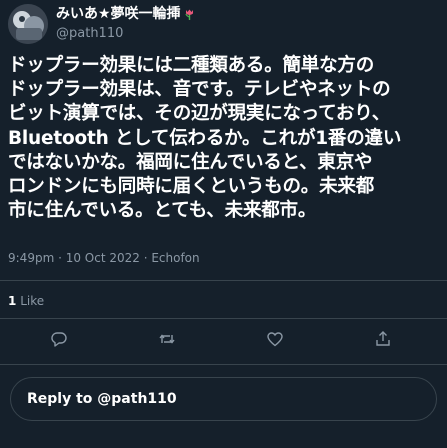  I want to click on reply-input-button: Reply to @path110, so click(223, 399).